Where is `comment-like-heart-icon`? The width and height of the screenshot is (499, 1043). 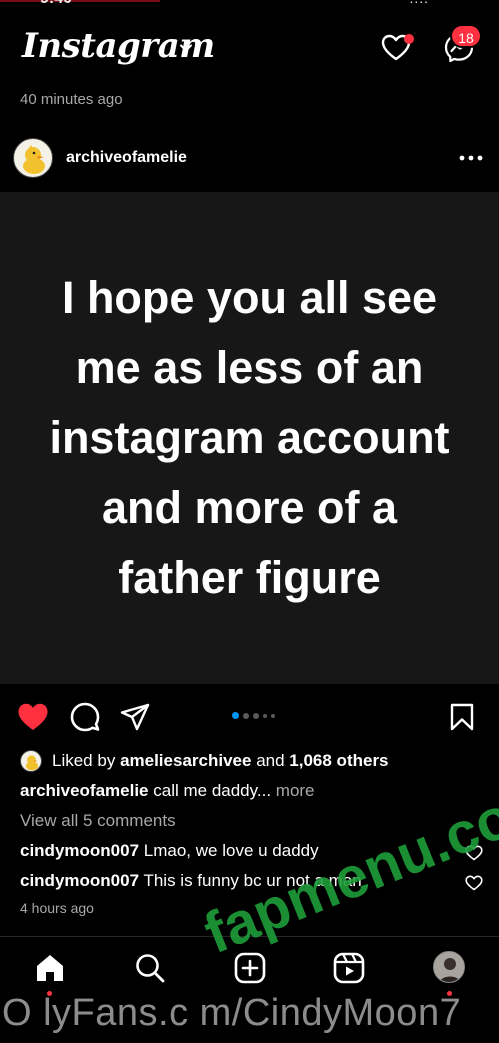 comment-like-heart-icon is located at coordinates (474, 883).